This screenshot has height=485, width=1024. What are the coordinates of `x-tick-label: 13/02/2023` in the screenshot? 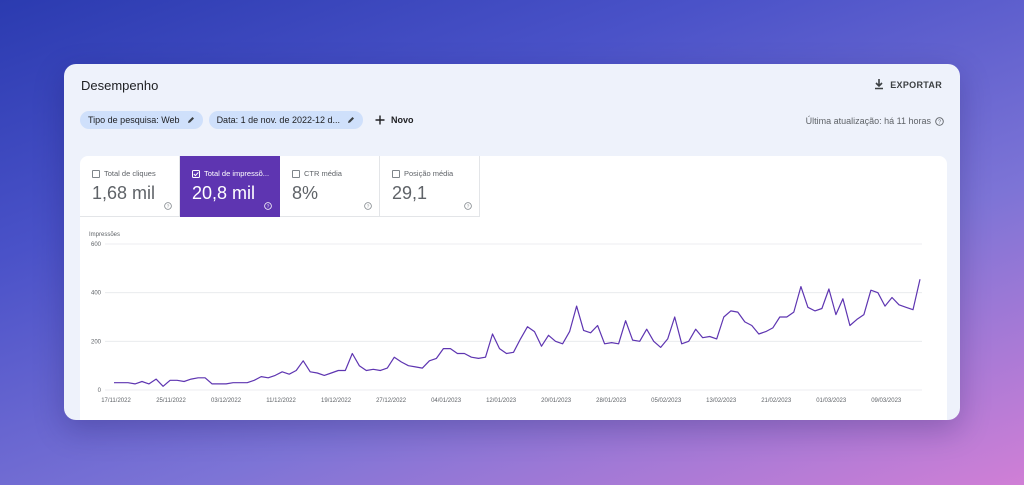 It's located at (721, 401).